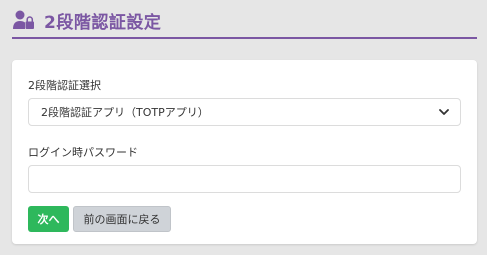  Describe the element at coordinates (48, 219) in the screenshot. I see `next-button: 次へ` at that location.